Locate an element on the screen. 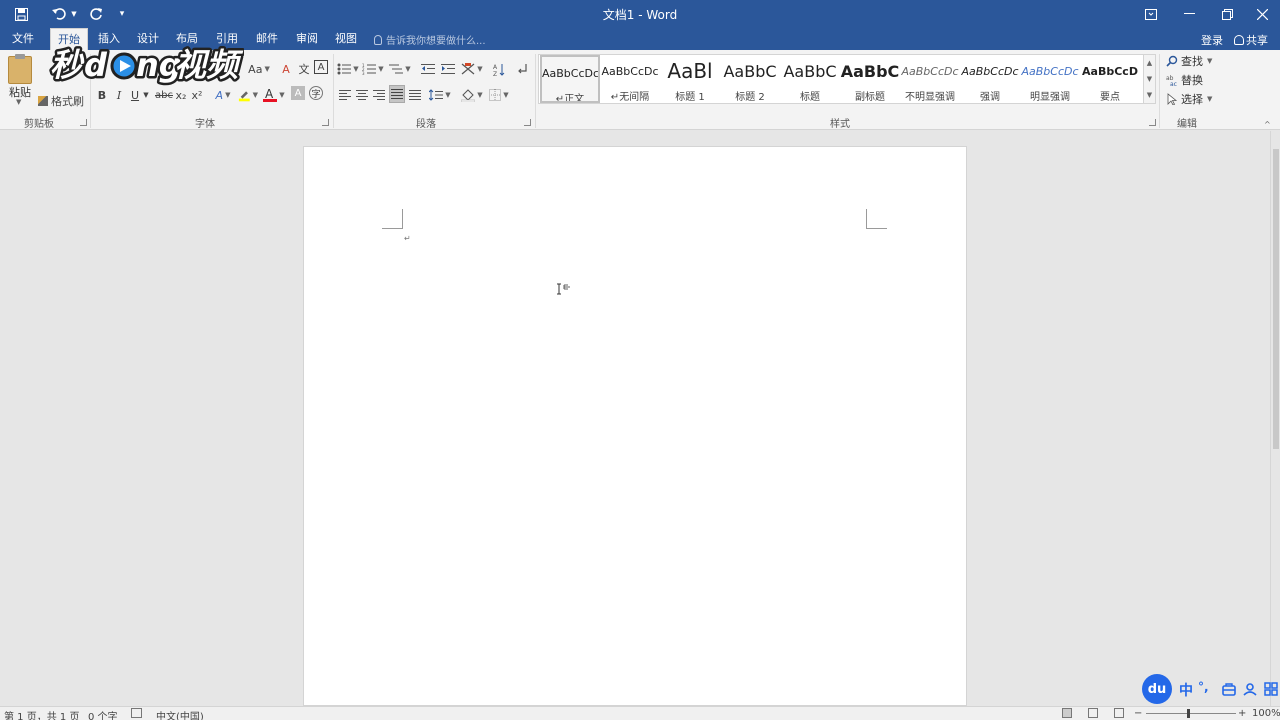 This screenshot has height=720, width=1280. close-icon is located at coordinates (1261, 14).